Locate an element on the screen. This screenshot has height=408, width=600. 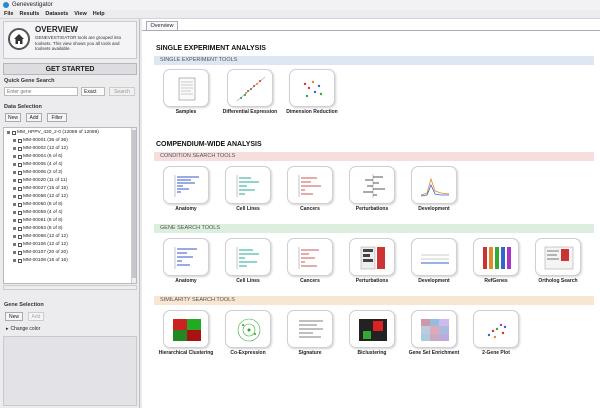
tool-samples: Samples is located at coordinates (186, 92).